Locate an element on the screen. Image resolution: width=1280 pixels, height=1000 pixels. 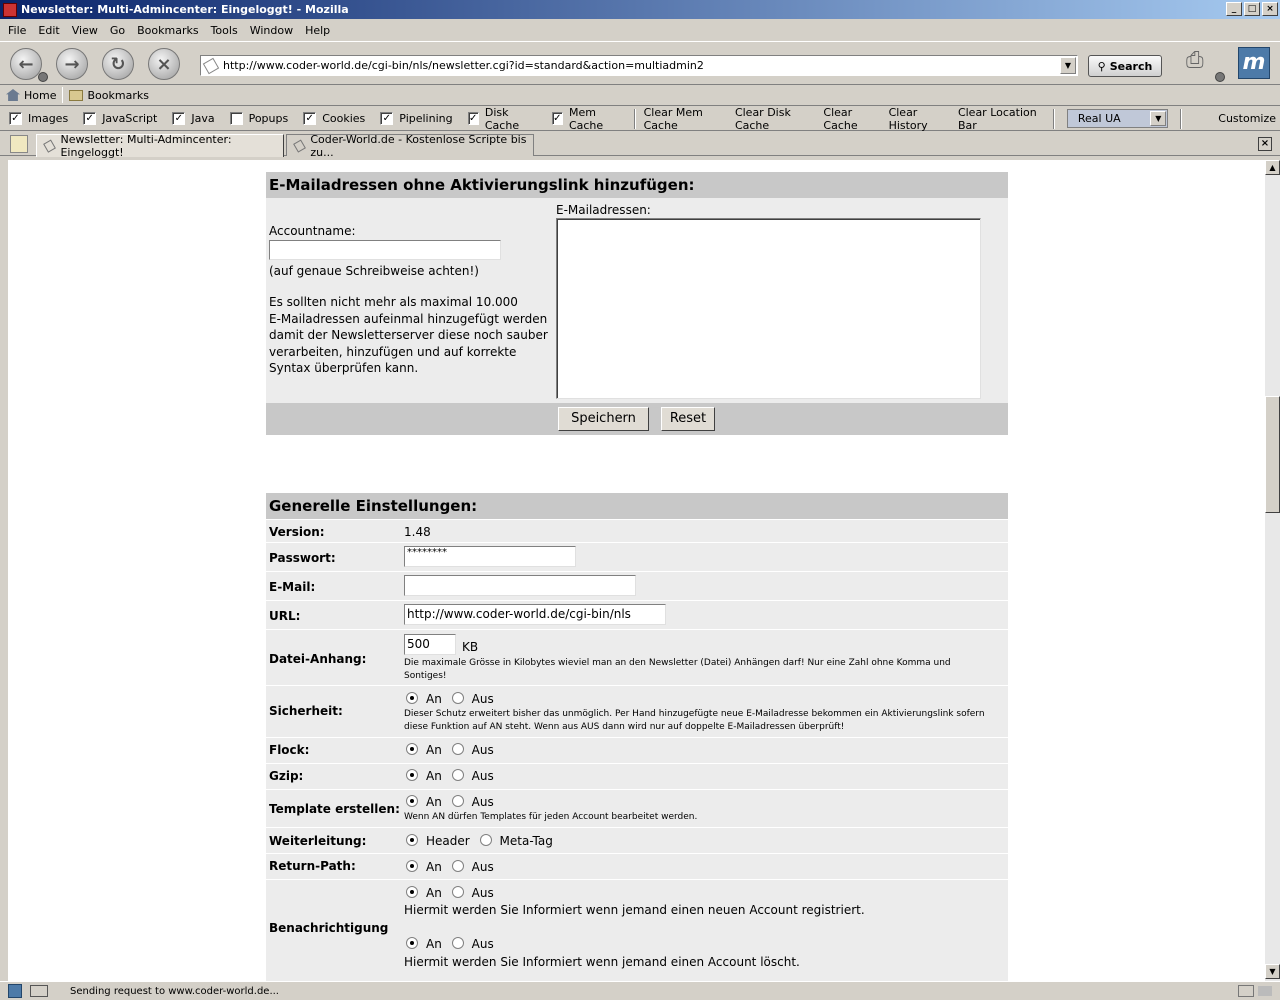
notify-delete-on-radio is located at coordinates (412, 943).